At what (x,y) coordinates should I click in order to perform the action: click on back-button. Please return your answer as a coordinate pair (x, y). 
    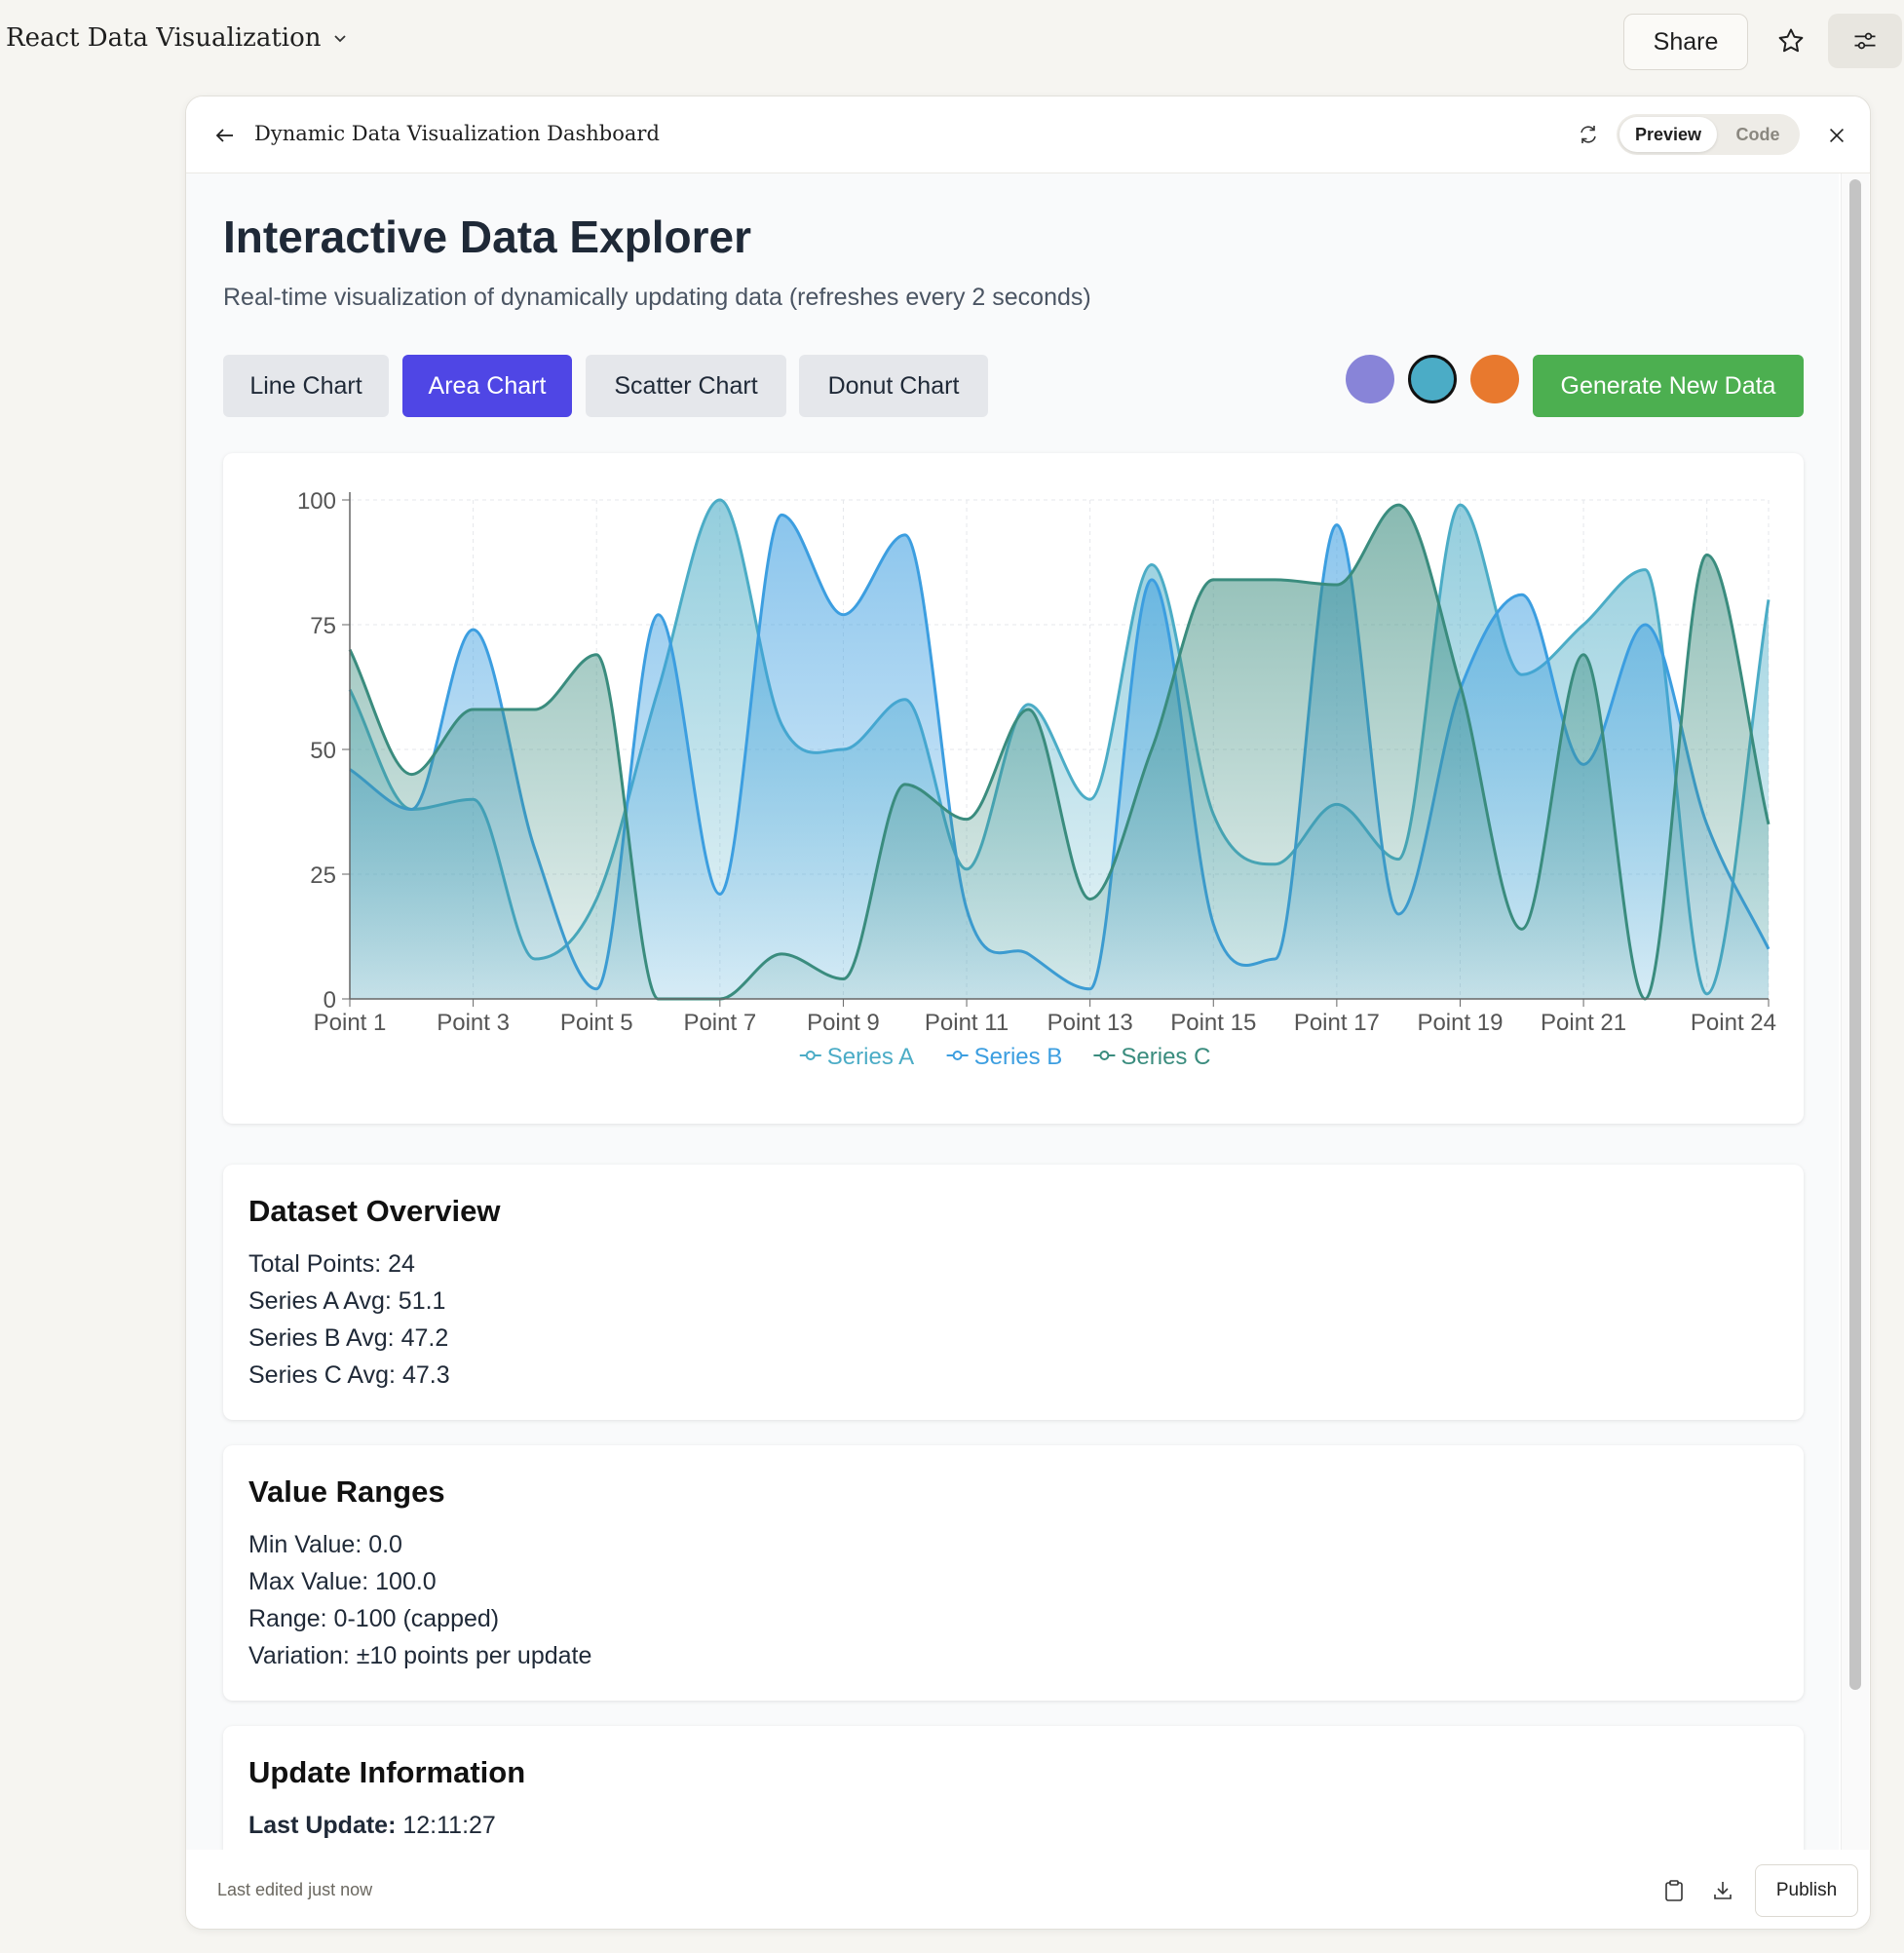
    Looking at the image, I should click on (225, 136).